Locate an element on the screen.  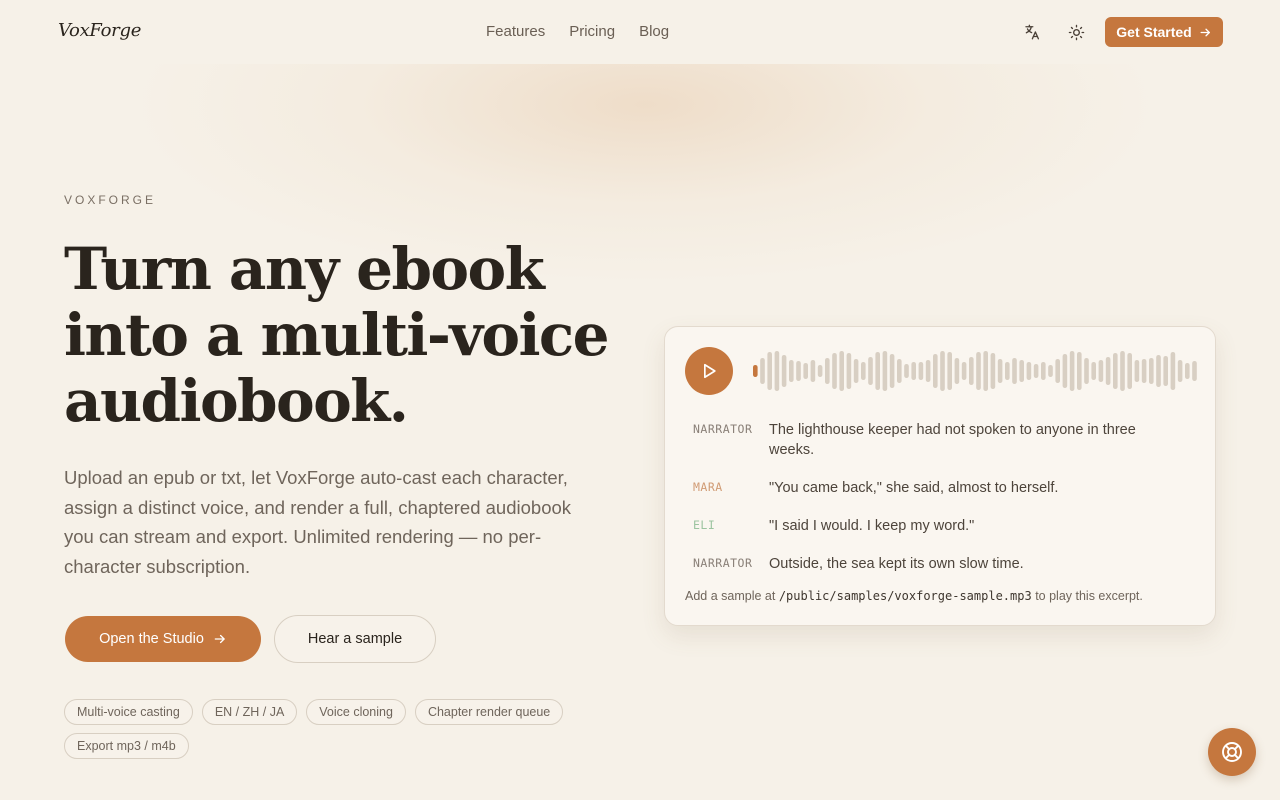
footnote-prefix: Add a sample at is located at coordinates (730, 596).